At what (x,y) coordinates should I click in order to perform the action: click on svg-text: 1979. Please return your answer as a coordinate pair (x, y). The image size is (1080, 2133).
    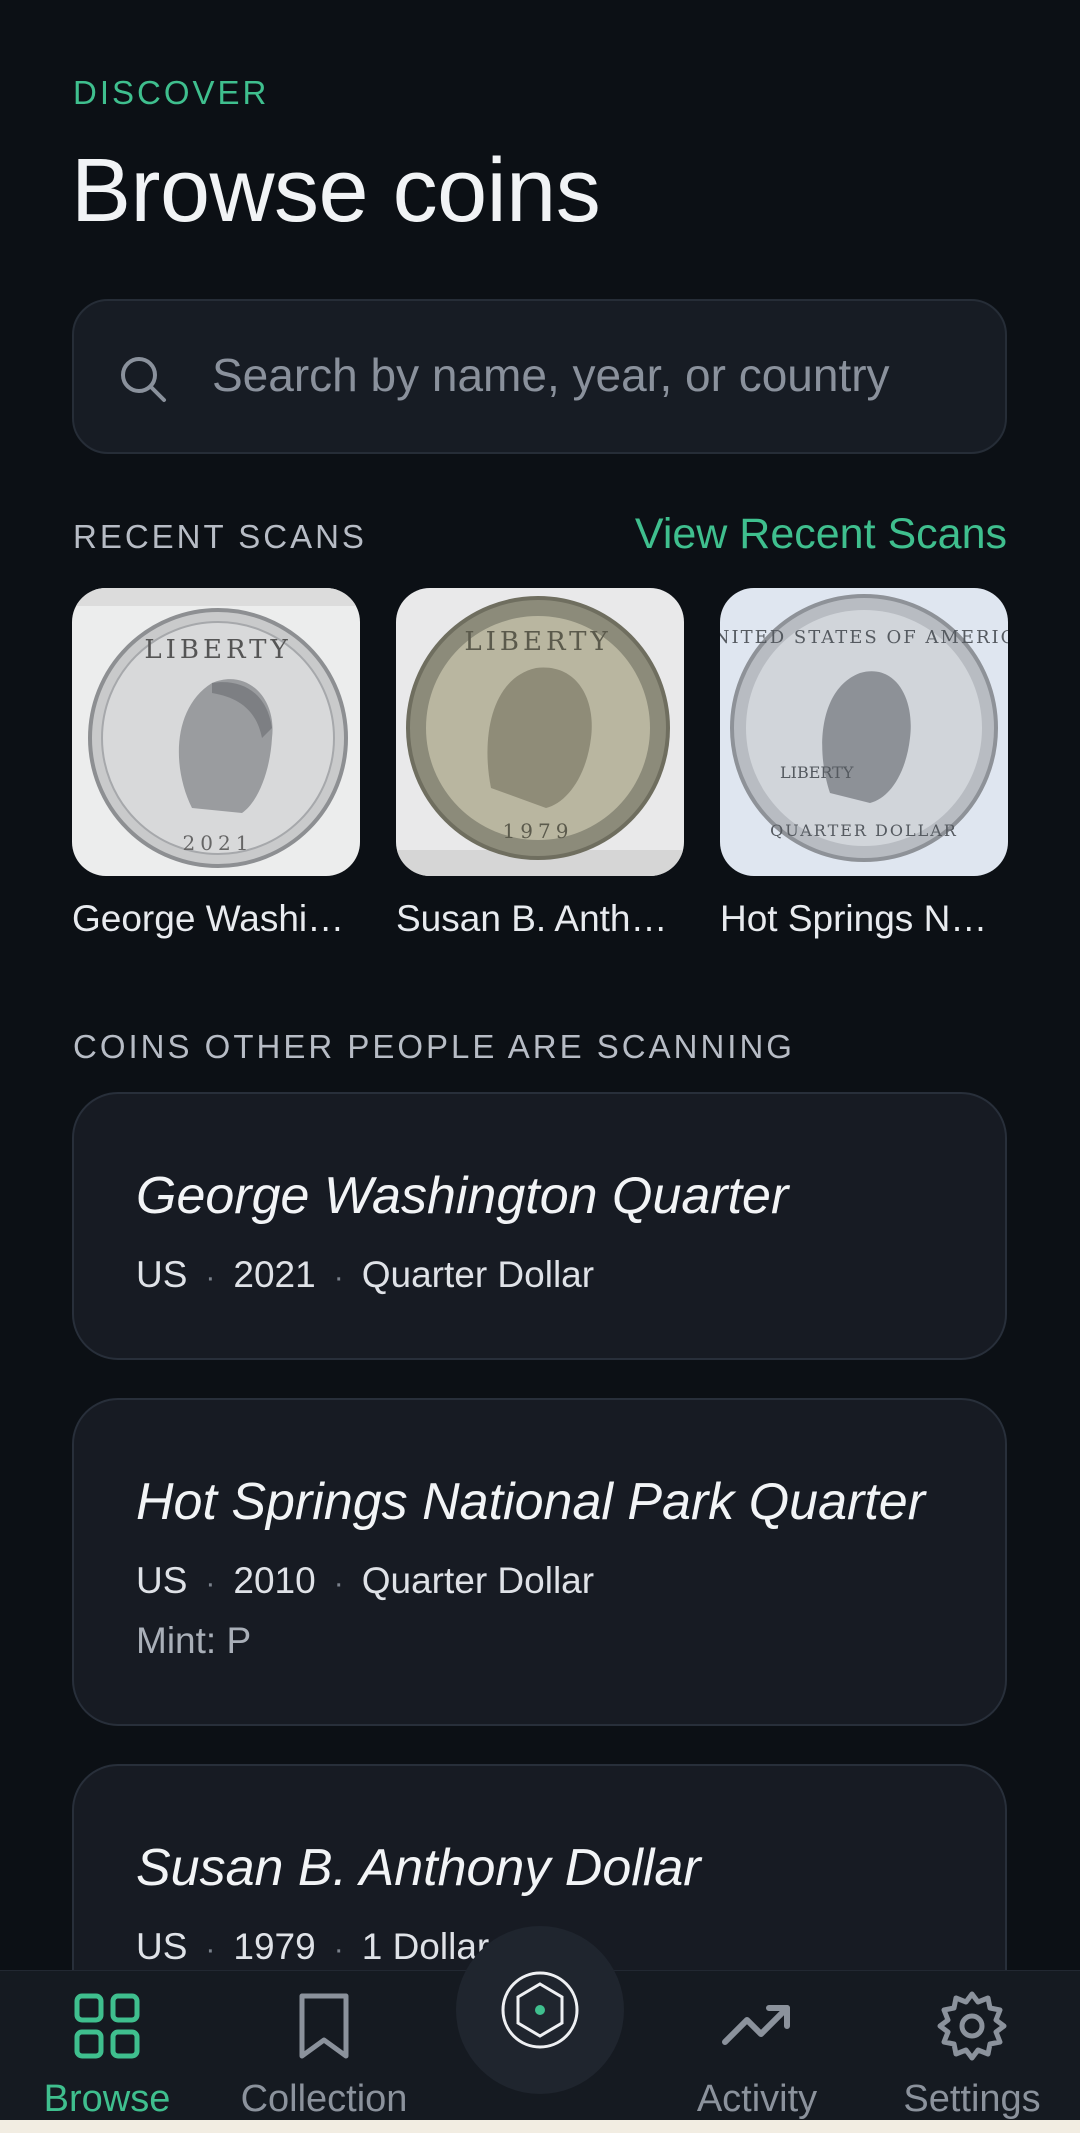
    Looking at the image, I should click on (538, 831).